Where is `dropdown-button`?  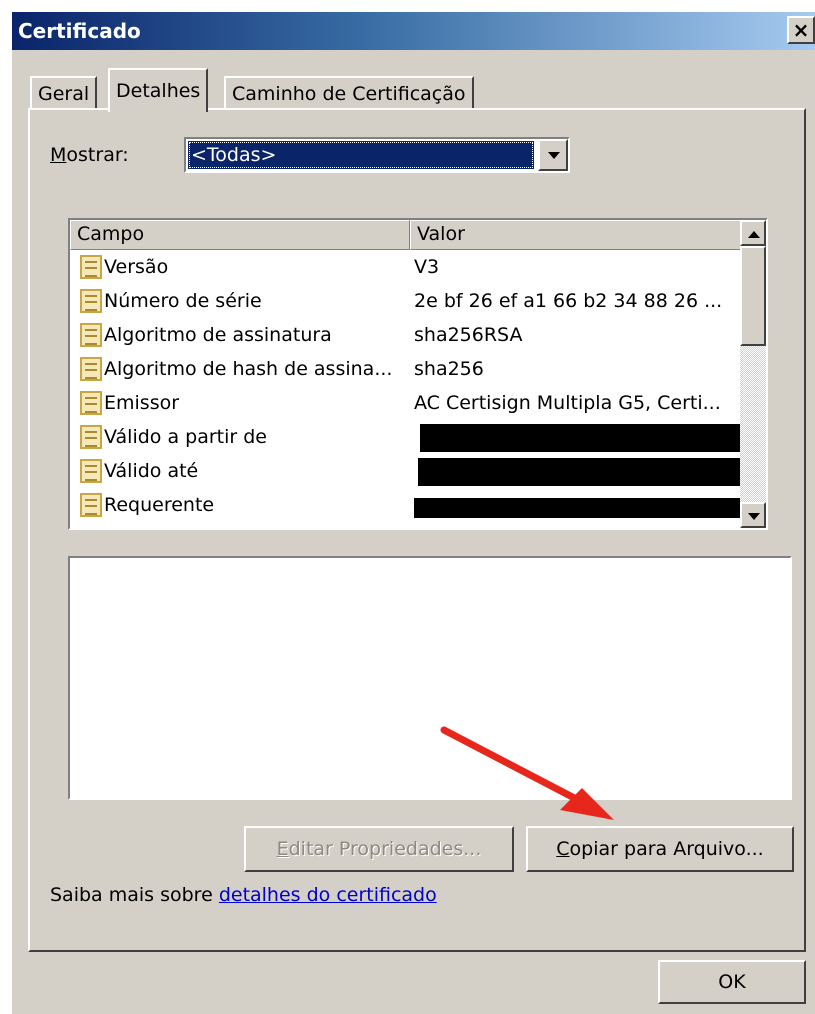 dropdown-button is located at coordinates (553, 155).